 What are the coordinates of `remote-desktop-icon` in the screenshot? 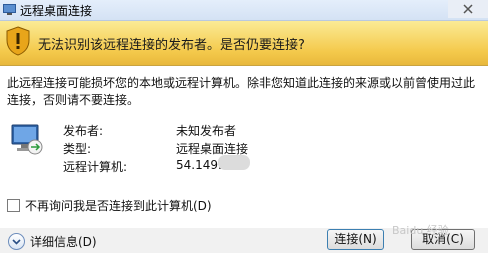 It's located at (9, 9).